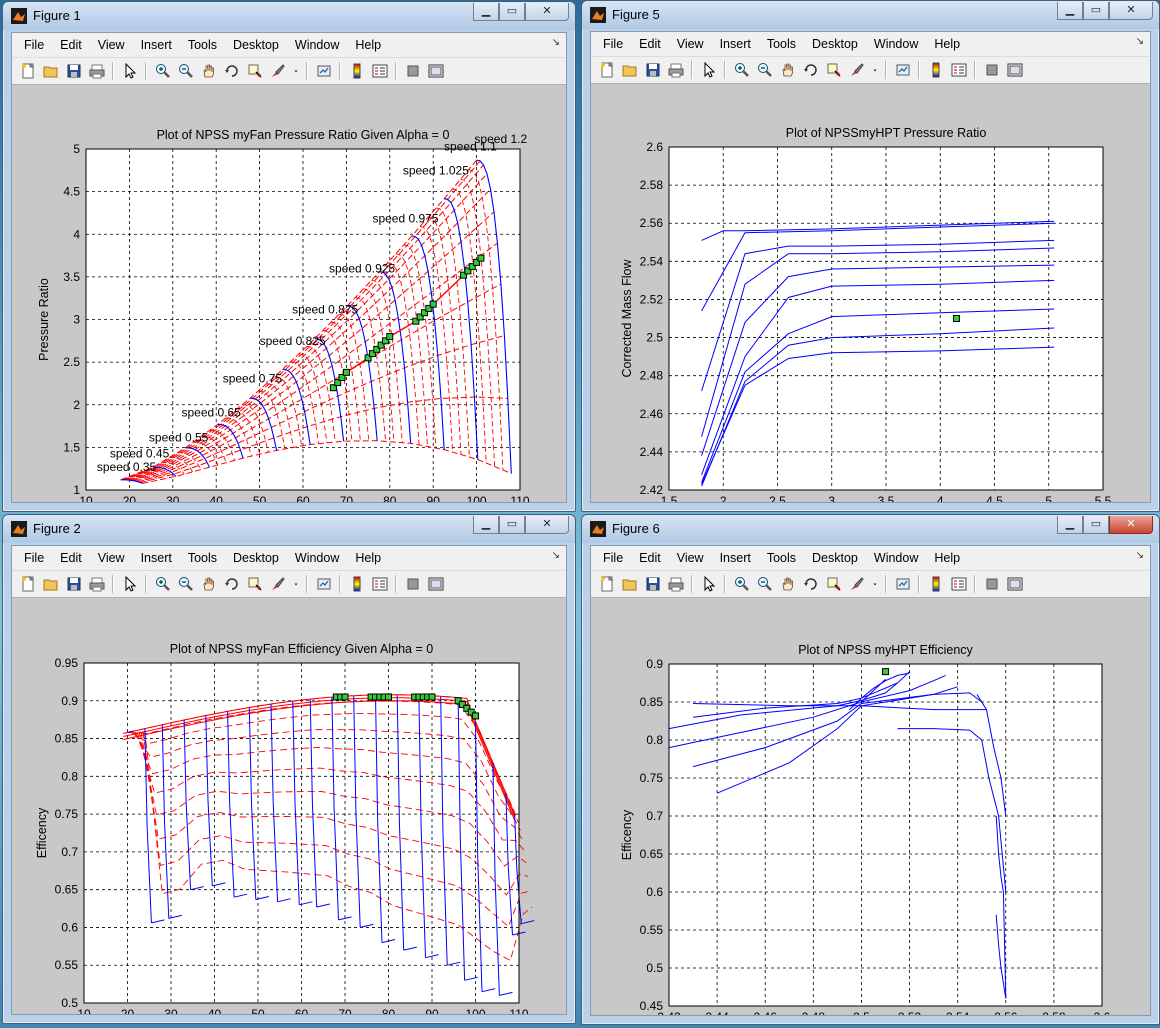  I want to click on pan-hand-button, so click(788, 584).